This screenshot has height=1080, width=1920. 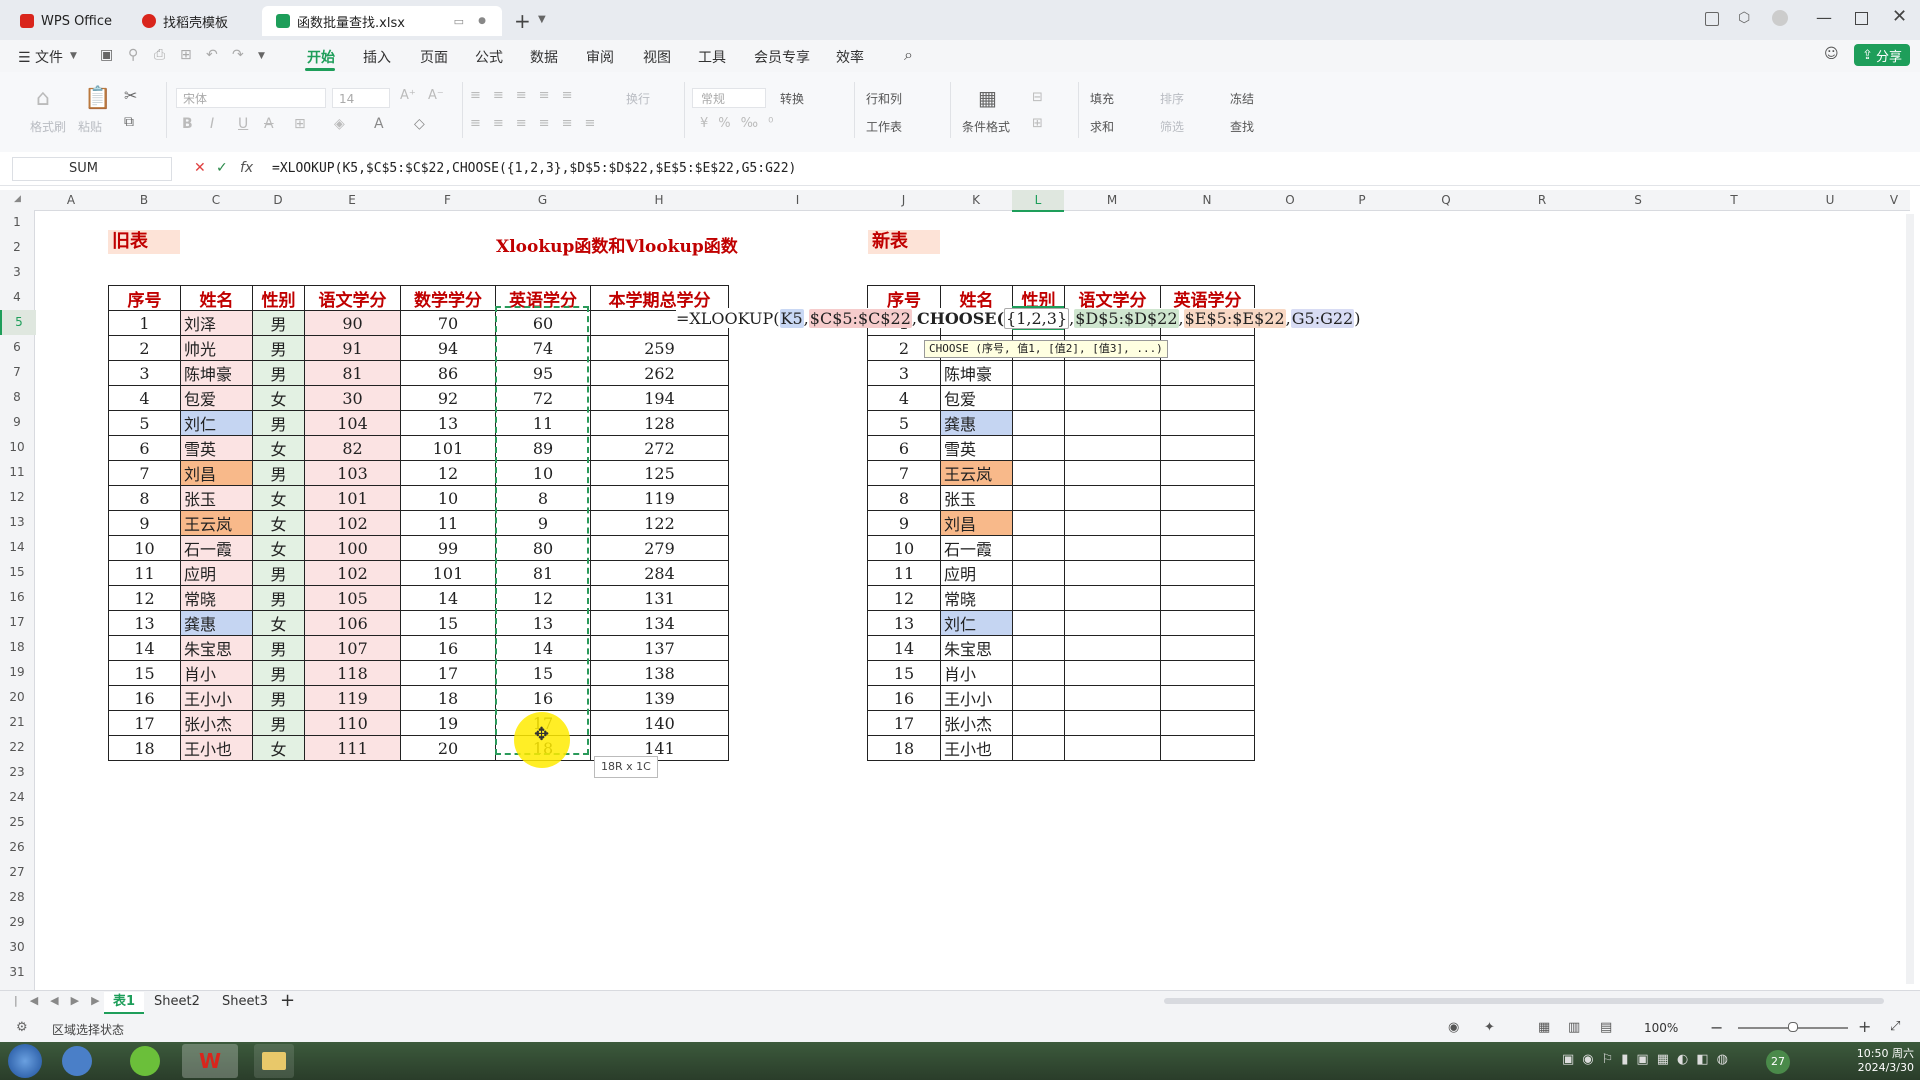 What do you see at coordinates (17, 622) in the screenshot?
I see `row-header-17: 17` at bounding box center [17, 622].